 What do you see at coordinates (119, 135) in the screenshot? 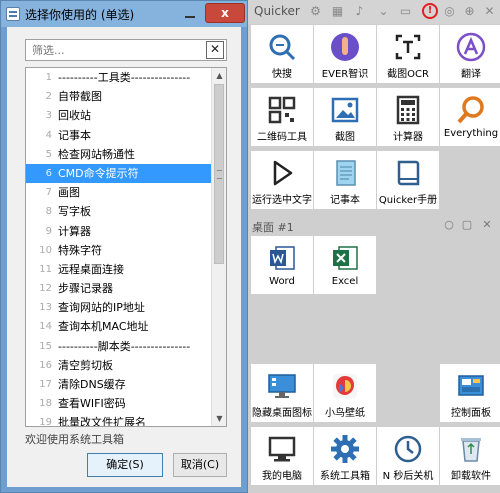
I see `list-item: 4 记事本` at bounding box center [119, 135].